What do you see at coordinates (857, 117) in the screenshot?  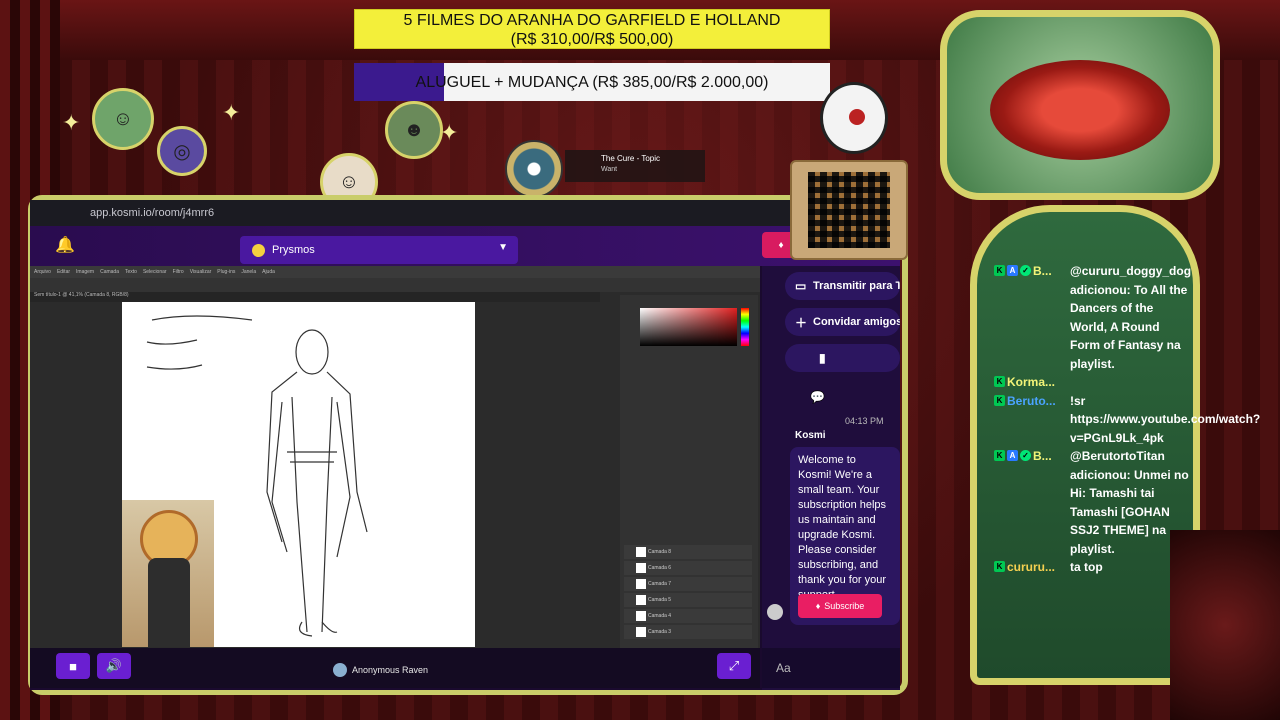 I see `clown-eye` at bounding box center [857, 117].